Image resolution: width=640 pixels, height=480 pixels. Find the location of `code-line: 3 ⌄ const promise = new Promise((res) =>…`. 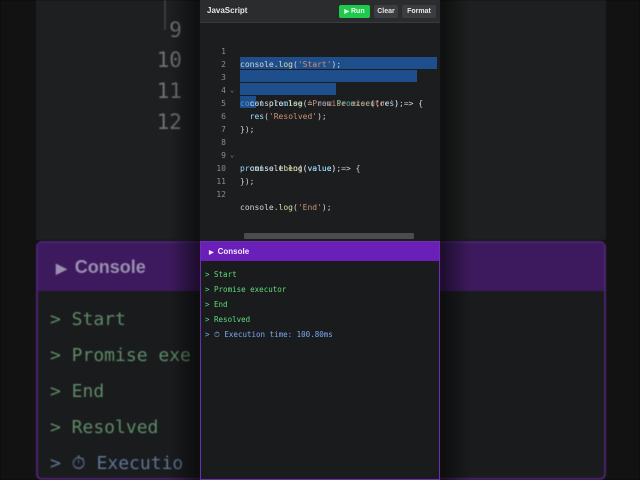

code-line: 3 ⌄ const promise = new Promise((res) =>… is located at coordinates (320, 83).